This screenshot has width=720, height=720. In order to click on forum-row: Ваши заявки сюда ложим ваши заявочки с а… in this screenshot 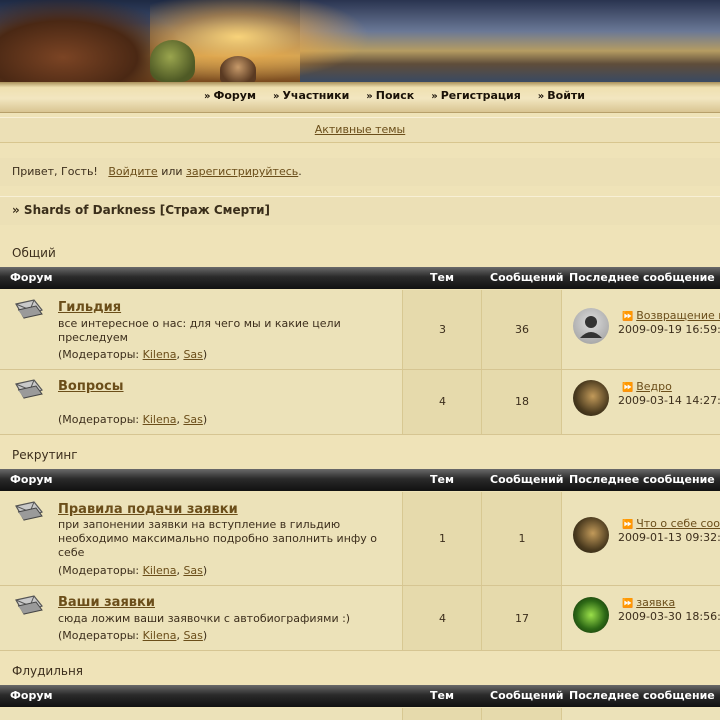, I will do `click(360, 618)`.